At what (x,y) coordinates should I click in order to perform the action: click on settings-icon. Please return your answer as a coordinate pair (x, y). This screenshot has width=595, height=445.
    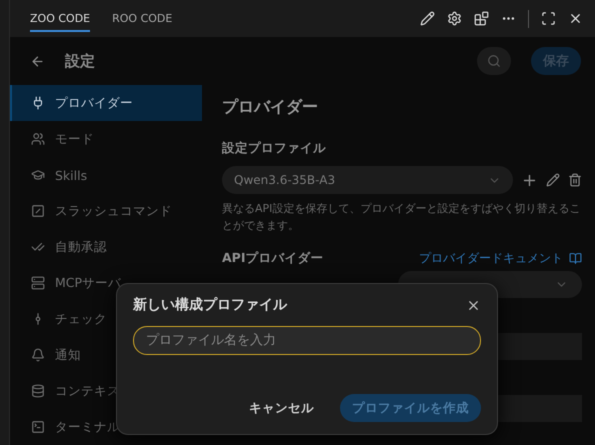
    Looking at the image, I should click on (454, 18).